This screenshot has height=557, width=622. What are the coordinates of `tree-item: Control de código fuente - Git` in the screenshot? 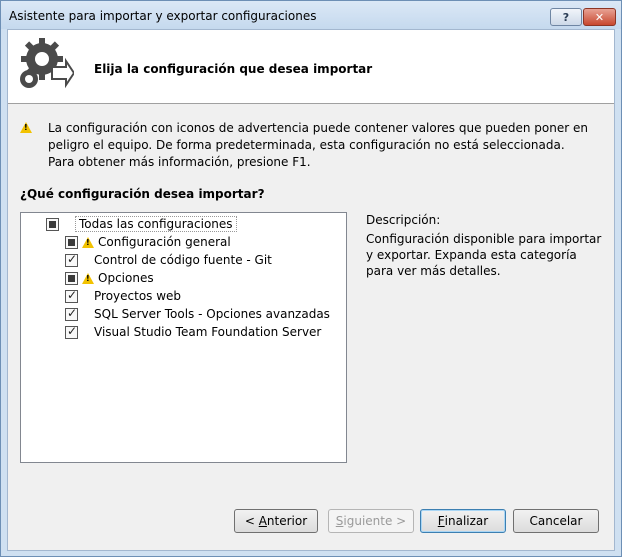 It's located at (168, 260).